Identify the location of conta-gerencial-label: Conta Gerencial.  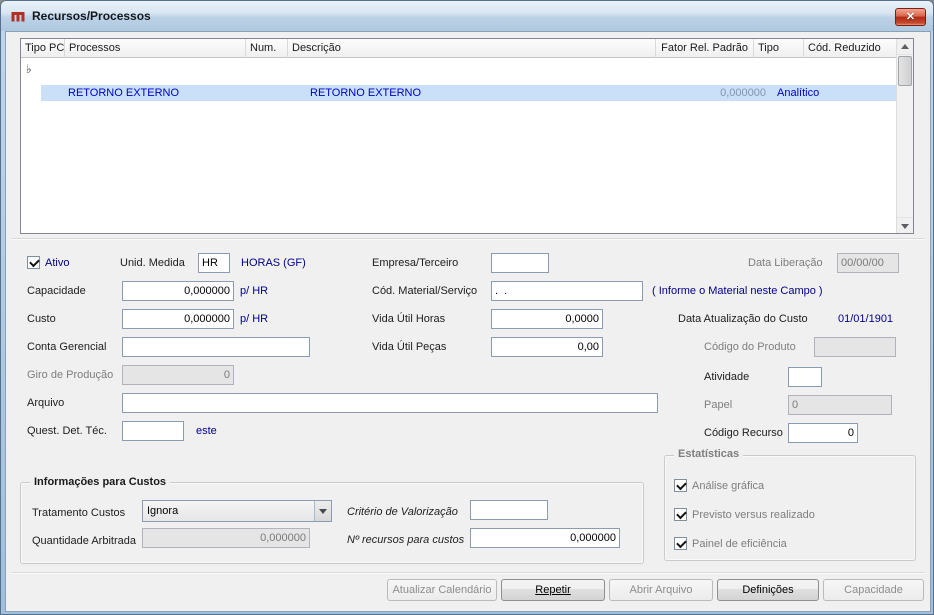
(67, 347).